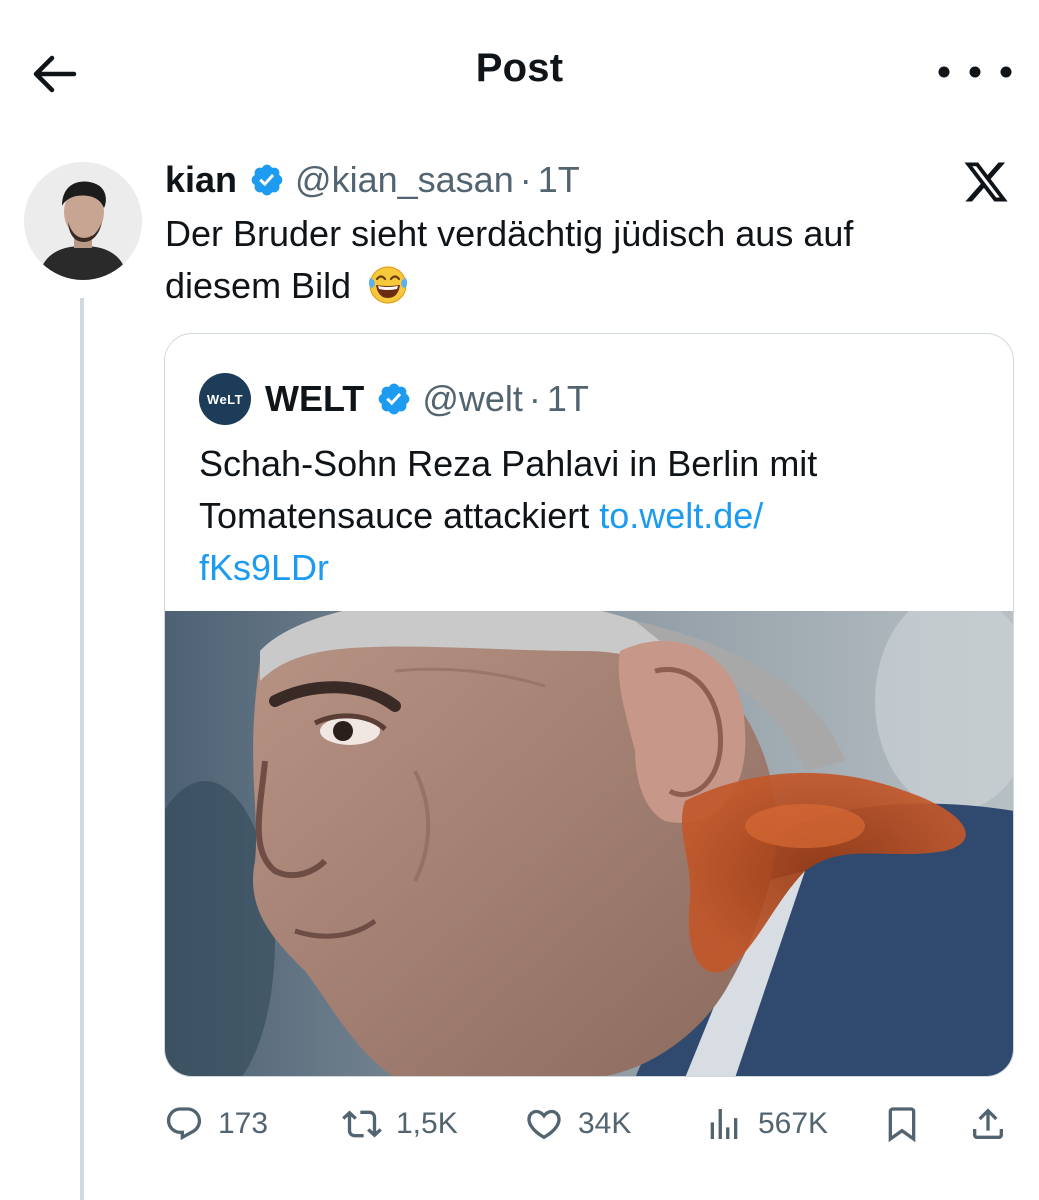  Describe the element at coordinates (902, 1125) in the screenshot. I see `bookmark-icon` at that location.